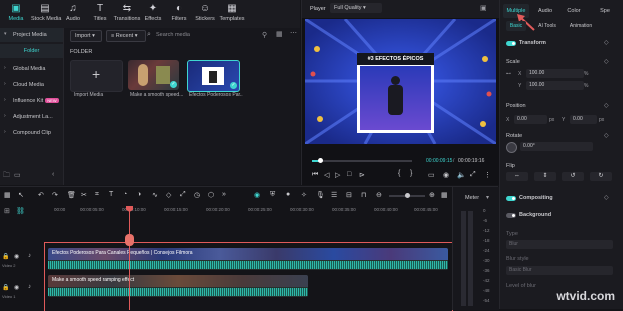 This screenshot has height=311, width=623. What do you see at coordinates (31, 35) in the screenshot?
I see `sidebar-item-project-media: ▾ Project Media` at bounding box center [31, 35].